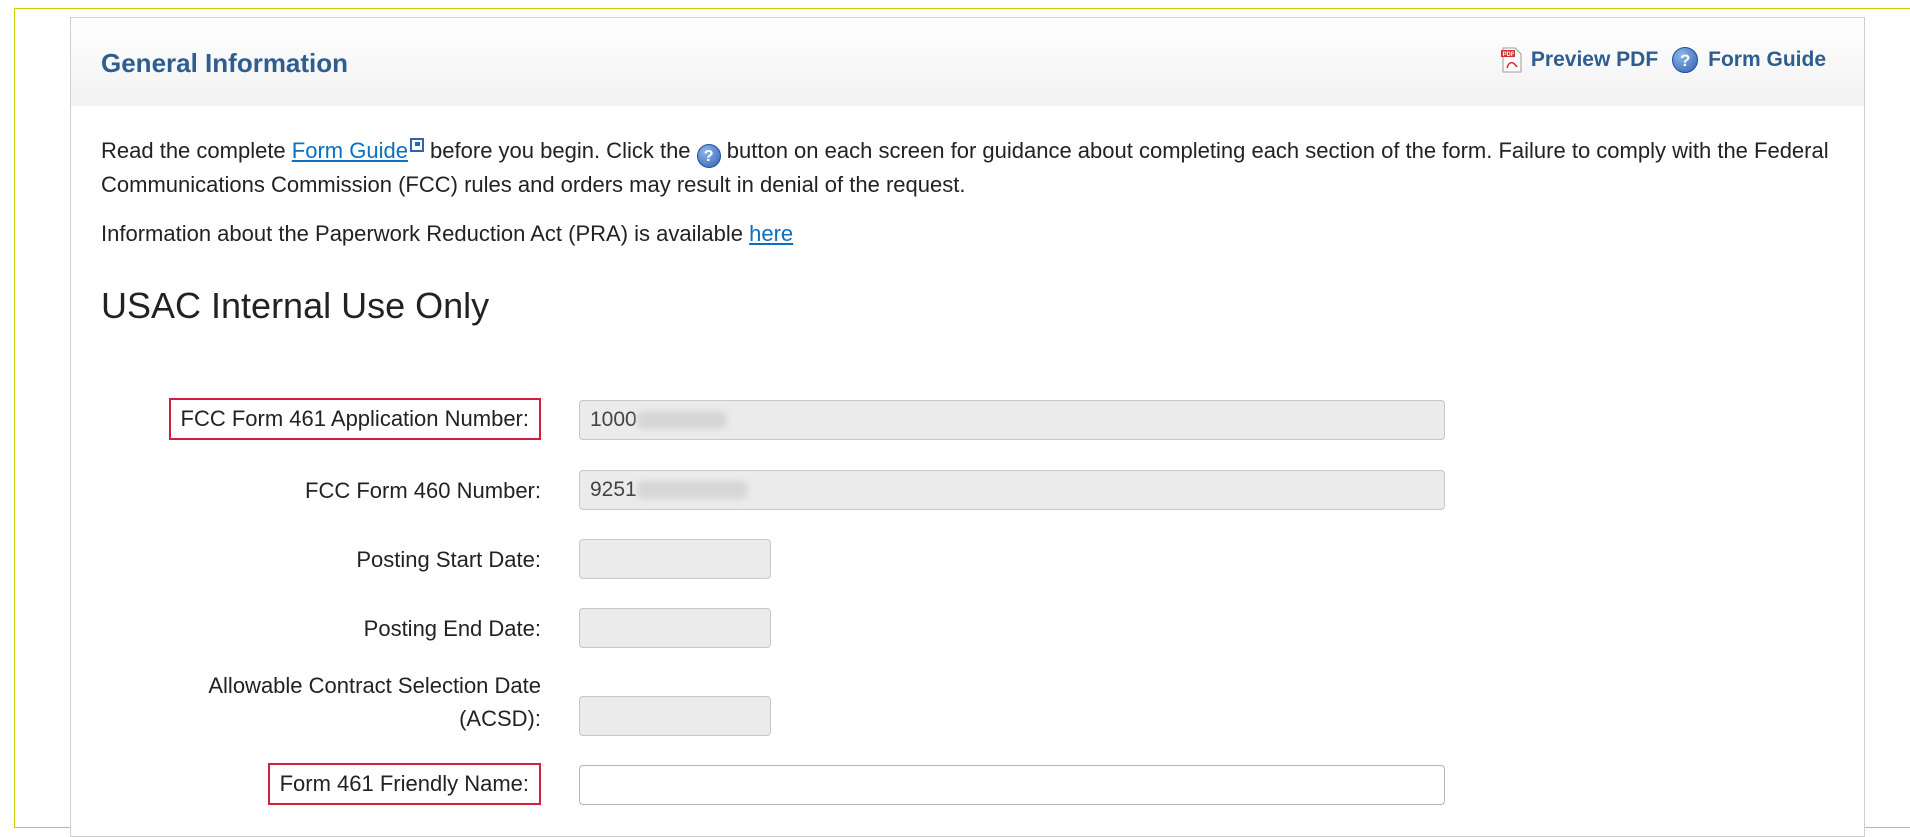  Describe the element at coordinates (1663, 60) in the screenshot. I see `header-actions: PDF Preview PDF ? Form Guide` at that location.